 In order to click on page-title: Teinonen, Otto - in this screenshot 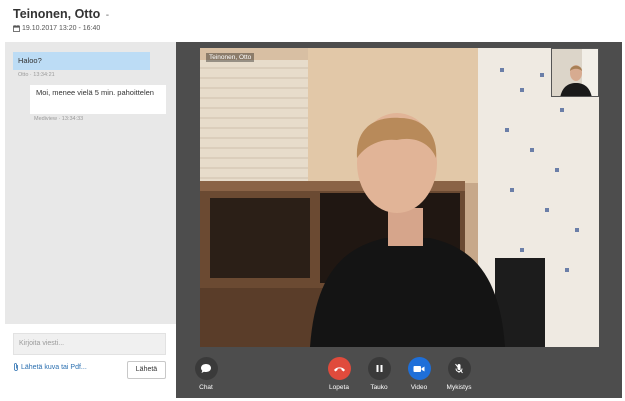, I will do `click(61, 14)`.